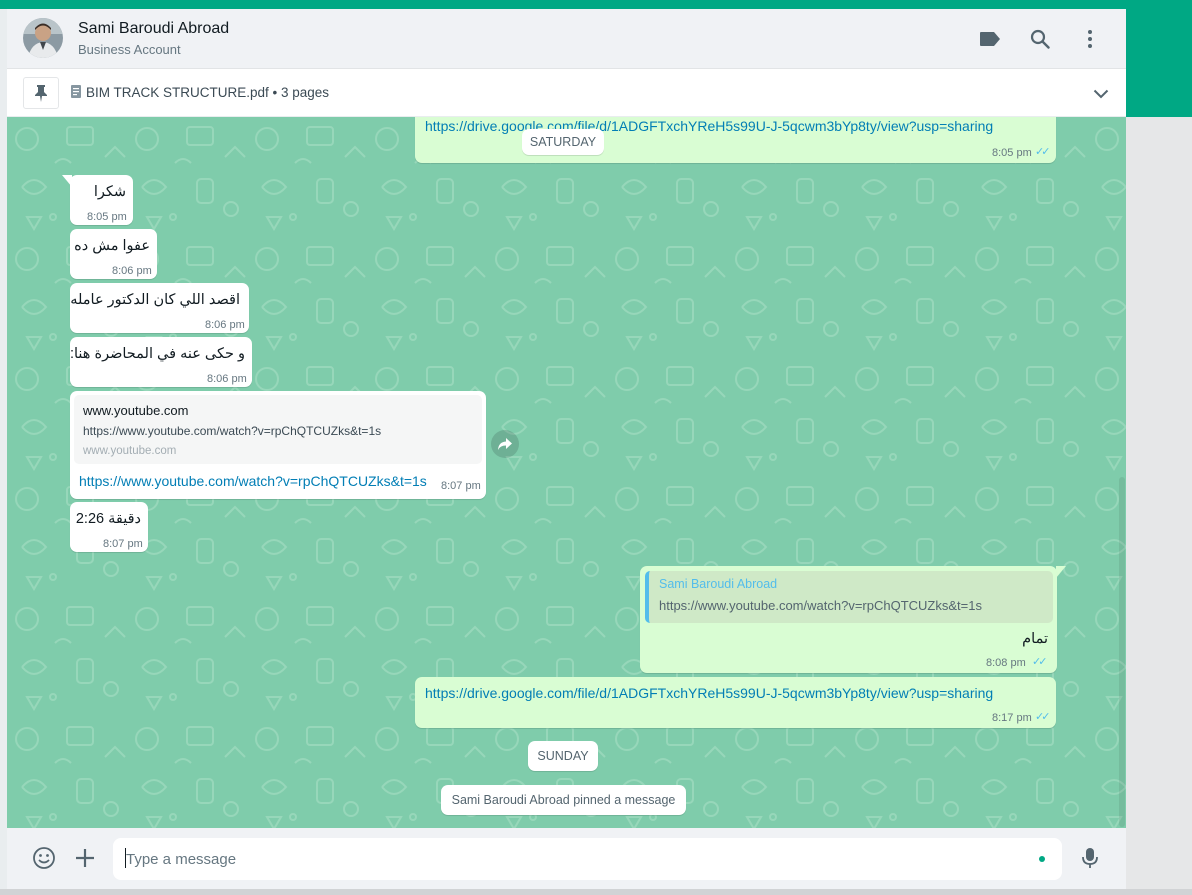  What do you see at coordinates (129, 49) in the screenshot?
I see `contact-subtitle: Business Account` at bounding box center [129, 49].